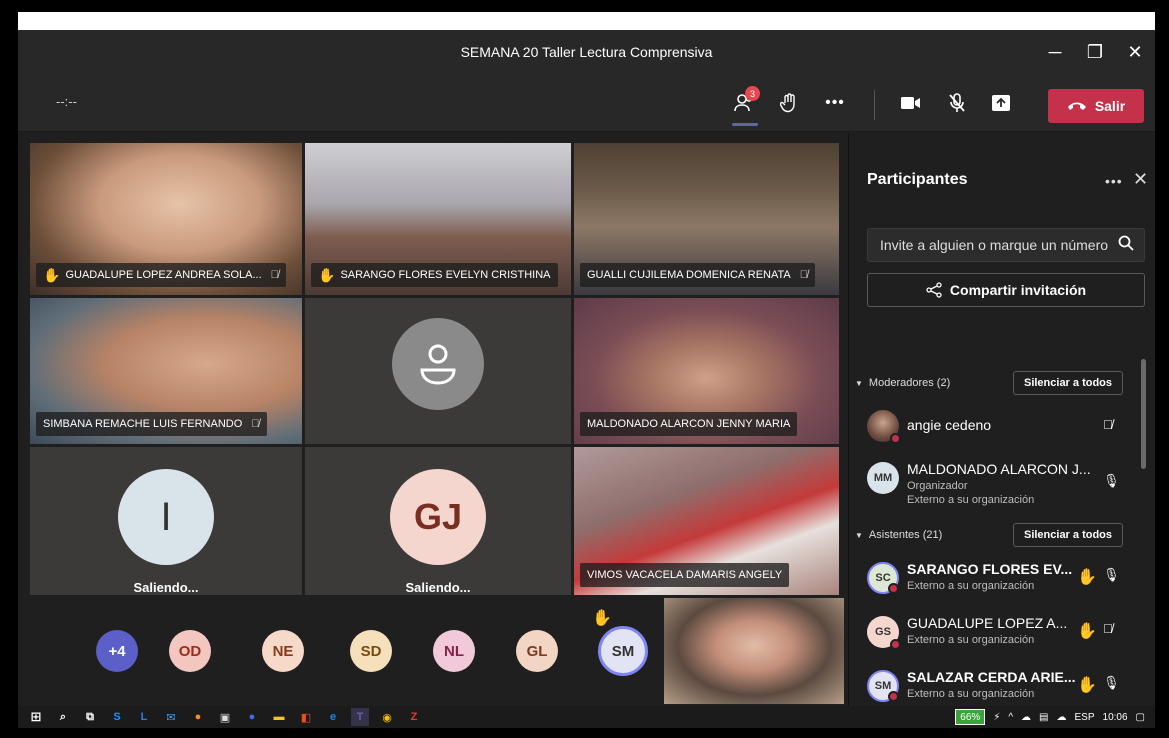  What do you see at coordinates (1002, 428) in the screenshot?
I see `participant-row: angie cedeno 🎙̸` at bounding box center [1002, 428].